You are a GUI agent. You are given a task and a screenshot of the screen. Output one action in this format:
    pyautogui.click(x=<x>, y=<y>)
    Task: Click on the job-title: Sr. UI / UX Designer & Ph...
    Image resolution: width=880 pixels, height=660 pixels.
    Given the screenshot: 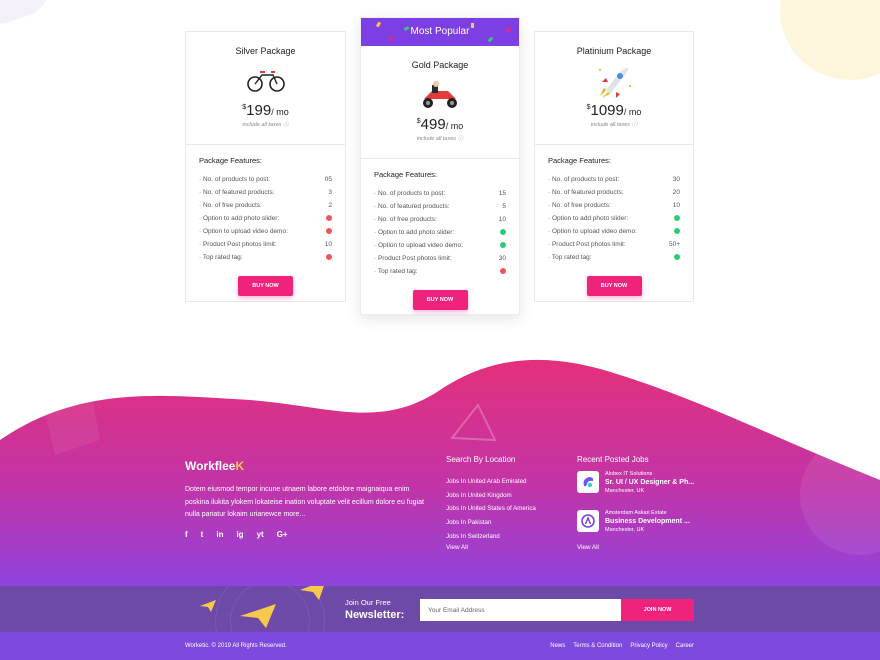 What is the action you would take?
    pyautogui.click(x=649, y=482)
    